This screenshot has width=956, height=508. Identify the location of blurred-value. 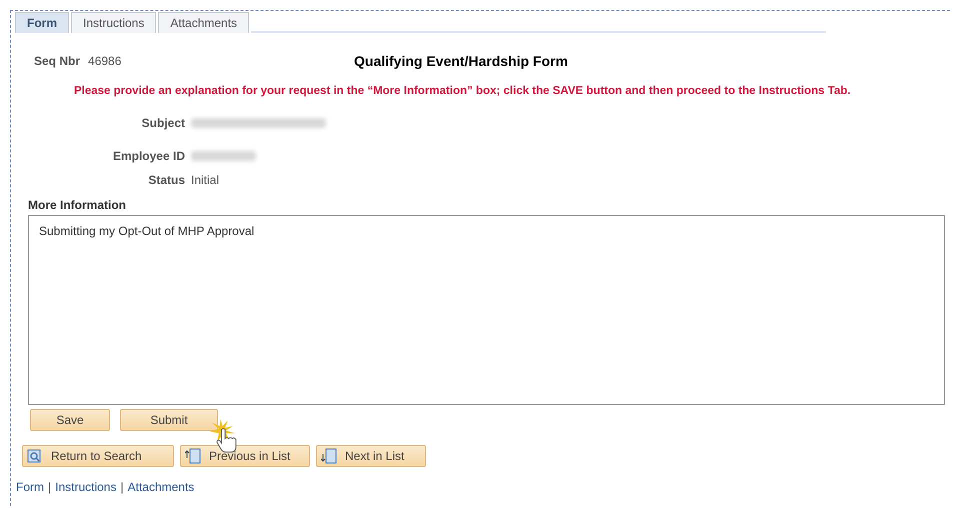
(223, 156).